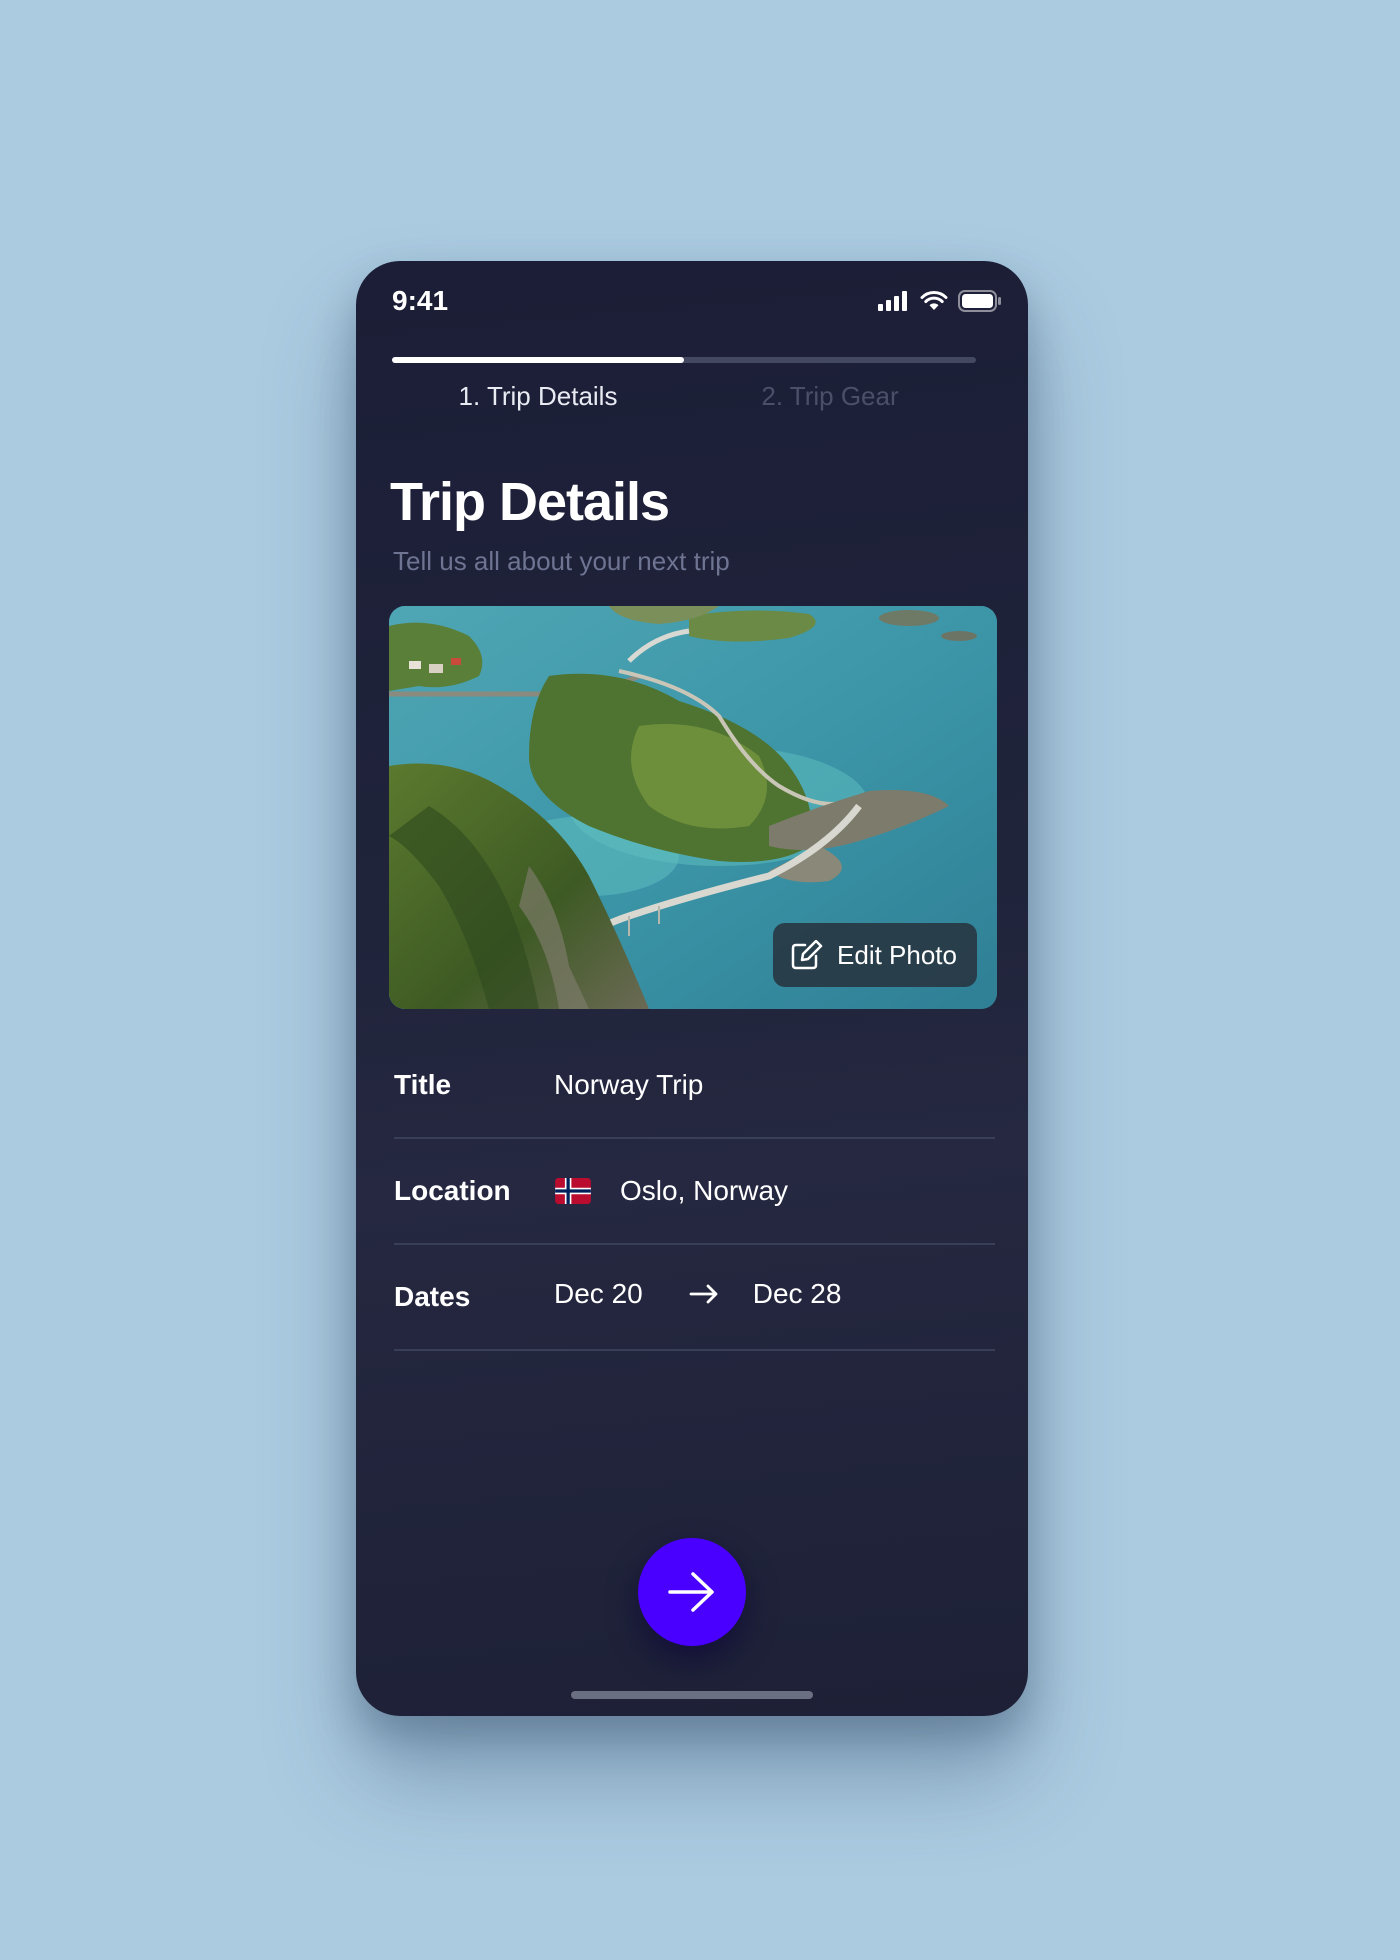 Image resolution: width=1400 pixels, height=1960 pixels. Describe the element at coordinates (934, 300) in the screenshot. I see `wifi-icon` at that location.